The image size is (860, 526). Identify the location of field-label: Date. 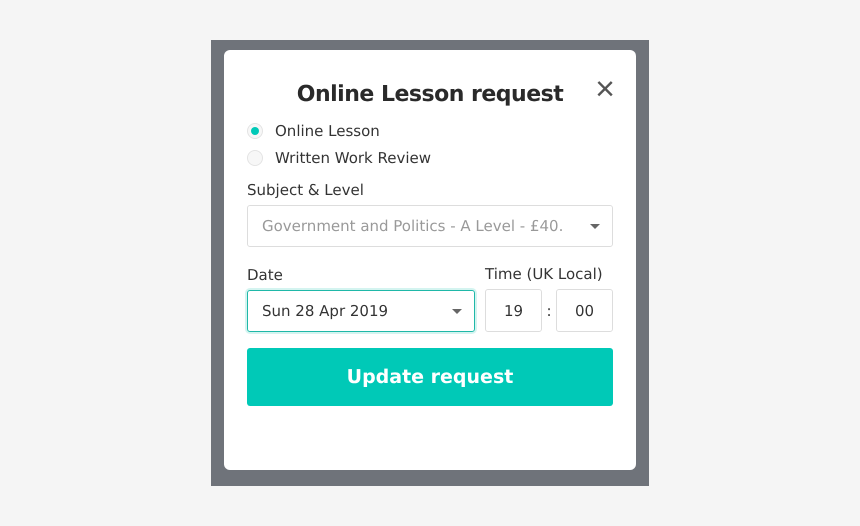
(265, 275).